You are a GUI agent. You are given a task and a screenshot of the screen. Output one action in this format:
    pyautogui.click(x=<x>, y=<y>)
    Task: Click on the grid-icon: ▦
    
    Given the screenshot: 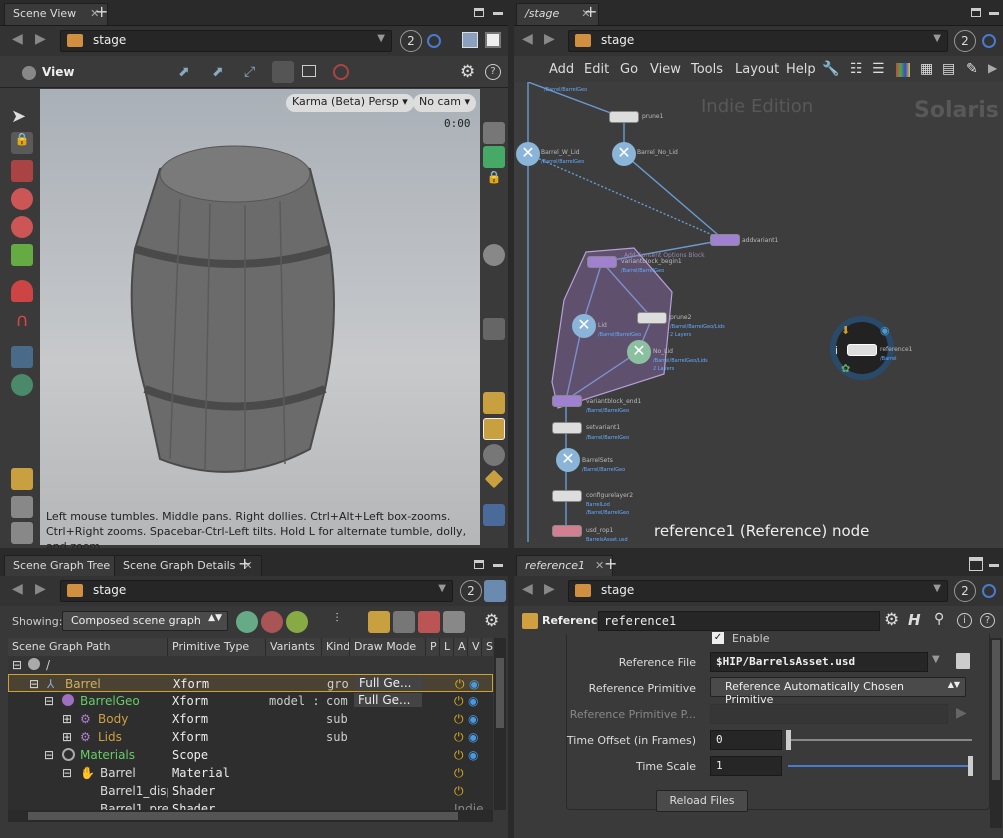 What is the action you would take?
    pyautogui.click(x=926, y=69)
    